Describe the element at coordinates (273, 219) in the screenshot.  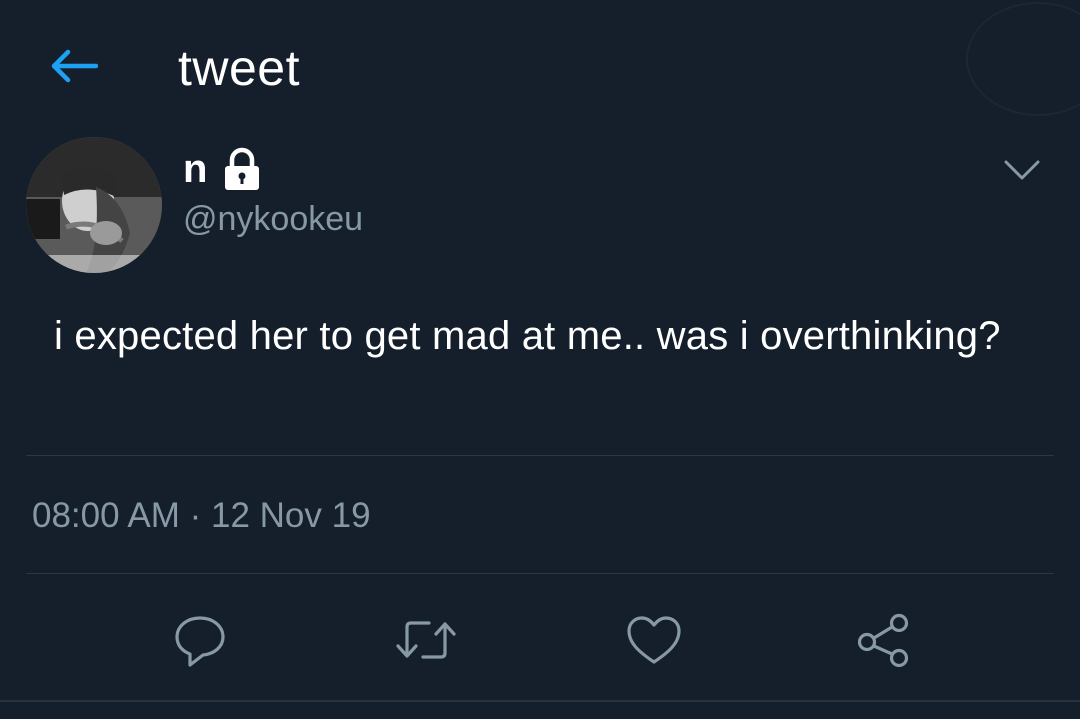
I see `user-handle: @nykookeu` at that location.